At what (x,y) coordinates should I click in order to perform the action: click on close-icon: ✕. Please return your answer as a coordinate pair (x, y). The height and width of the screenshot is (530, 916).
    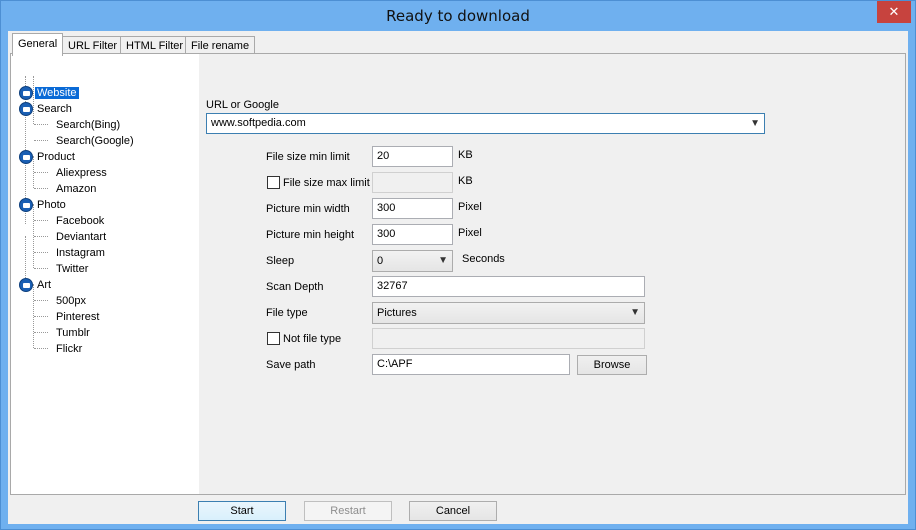
    Looking at the image, I should click on (894, 12).